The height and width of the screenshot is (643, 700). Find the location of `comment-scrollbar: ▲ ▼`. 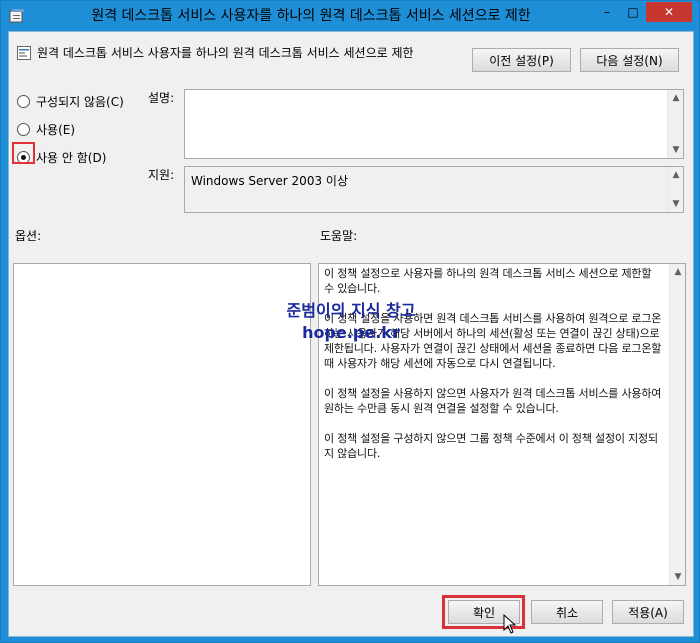

comment-scrollbar: ▲ ▼ is located at coordinates (675, 124).